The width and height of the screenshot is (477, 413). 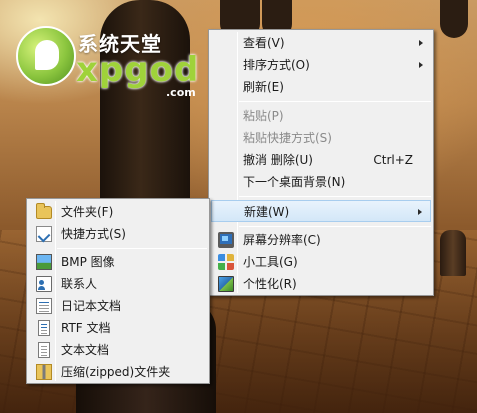 What do you see at coordinates (91, 306) in the screenshot?
I see `menu-item-label: 日记本文档` at bounding box center [91, 306].